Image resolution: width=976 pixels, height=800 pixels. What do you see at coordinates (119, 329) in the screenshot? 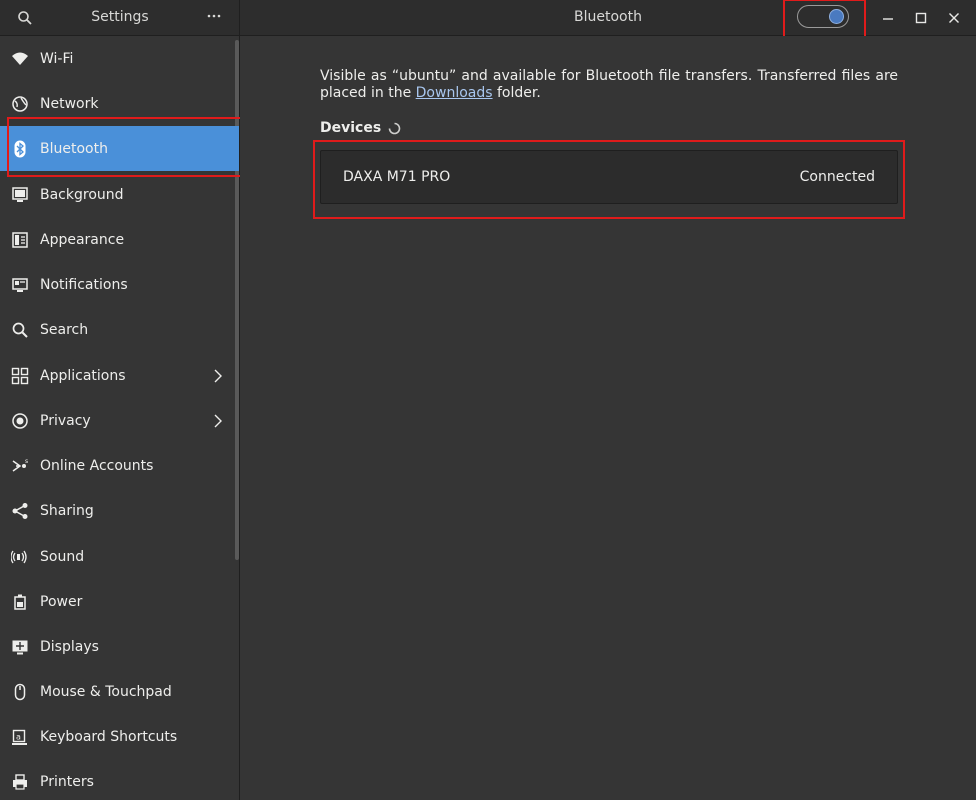
I see `sidebar-item-search: Search` at bounding box center [119, 329].